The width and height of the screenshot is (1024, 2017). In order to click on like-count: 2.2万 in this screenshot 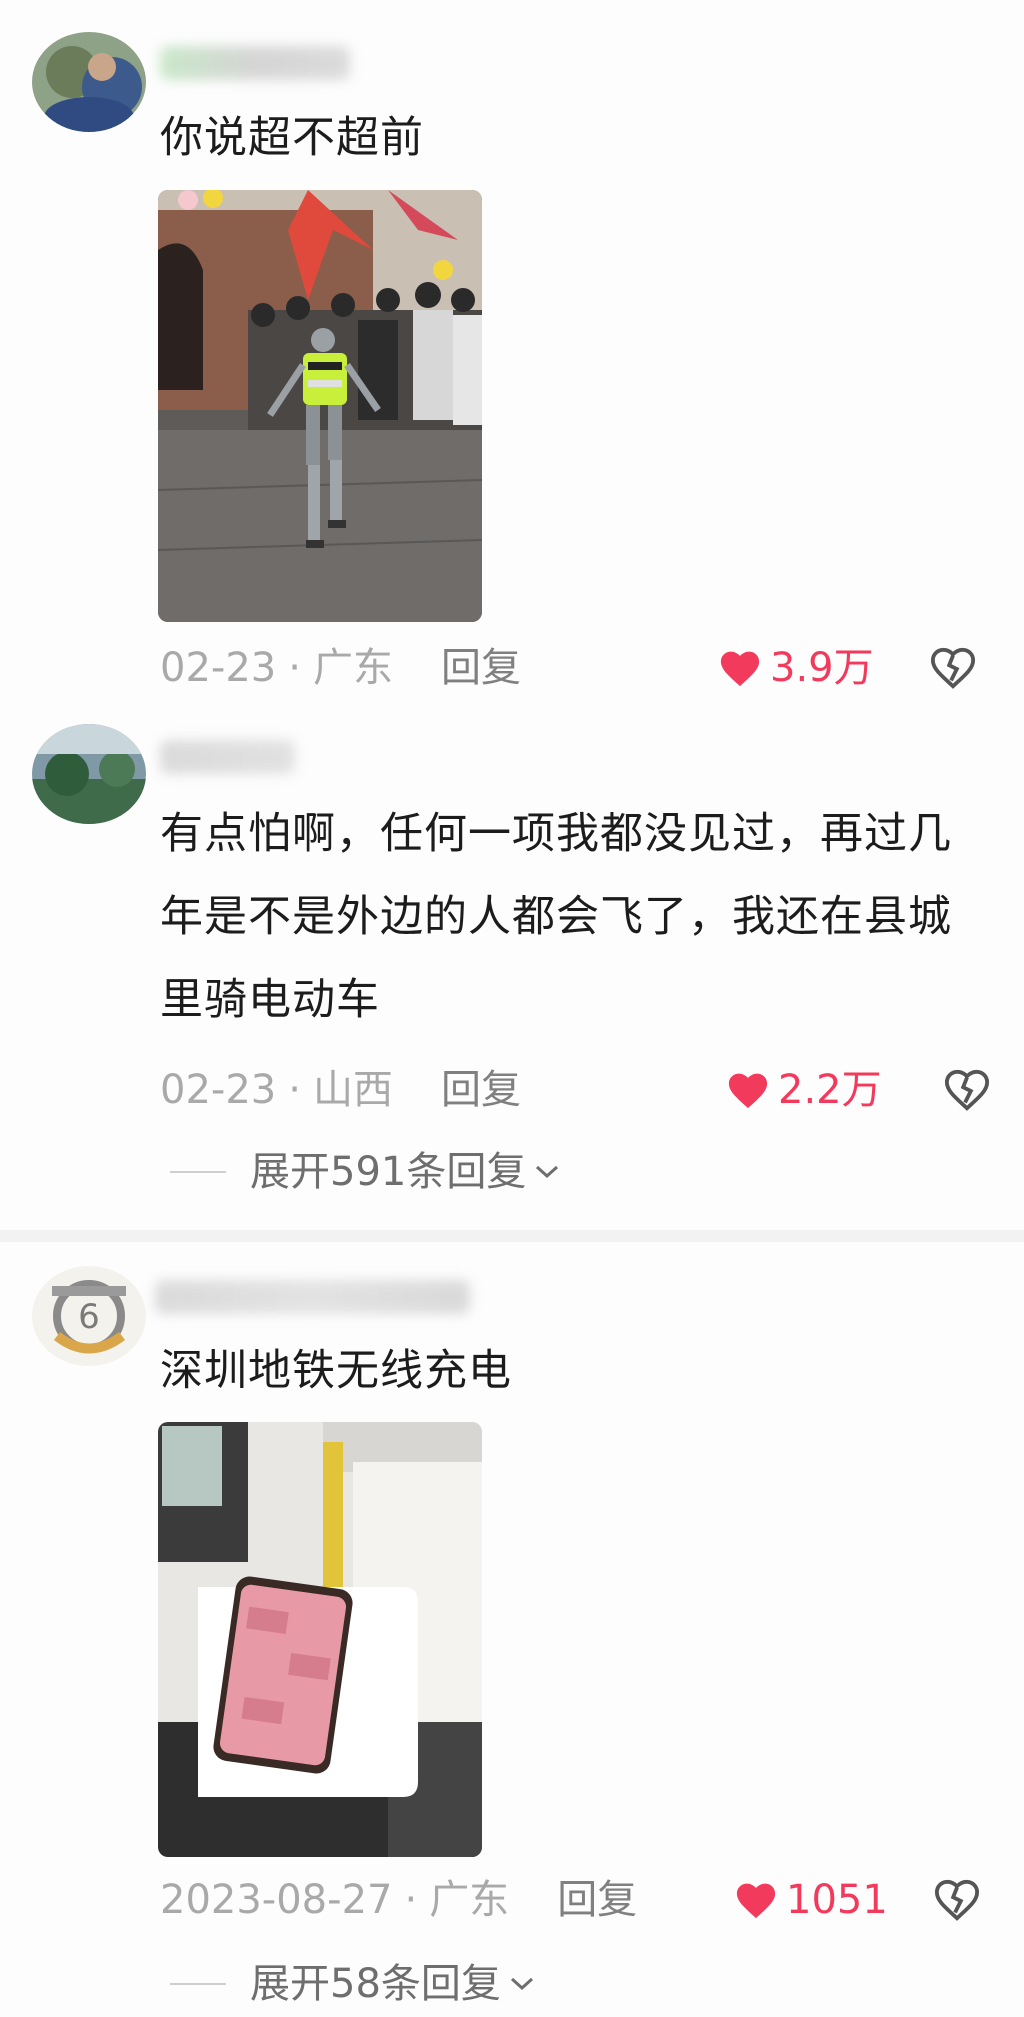, I will do `click(830, 1090)`.